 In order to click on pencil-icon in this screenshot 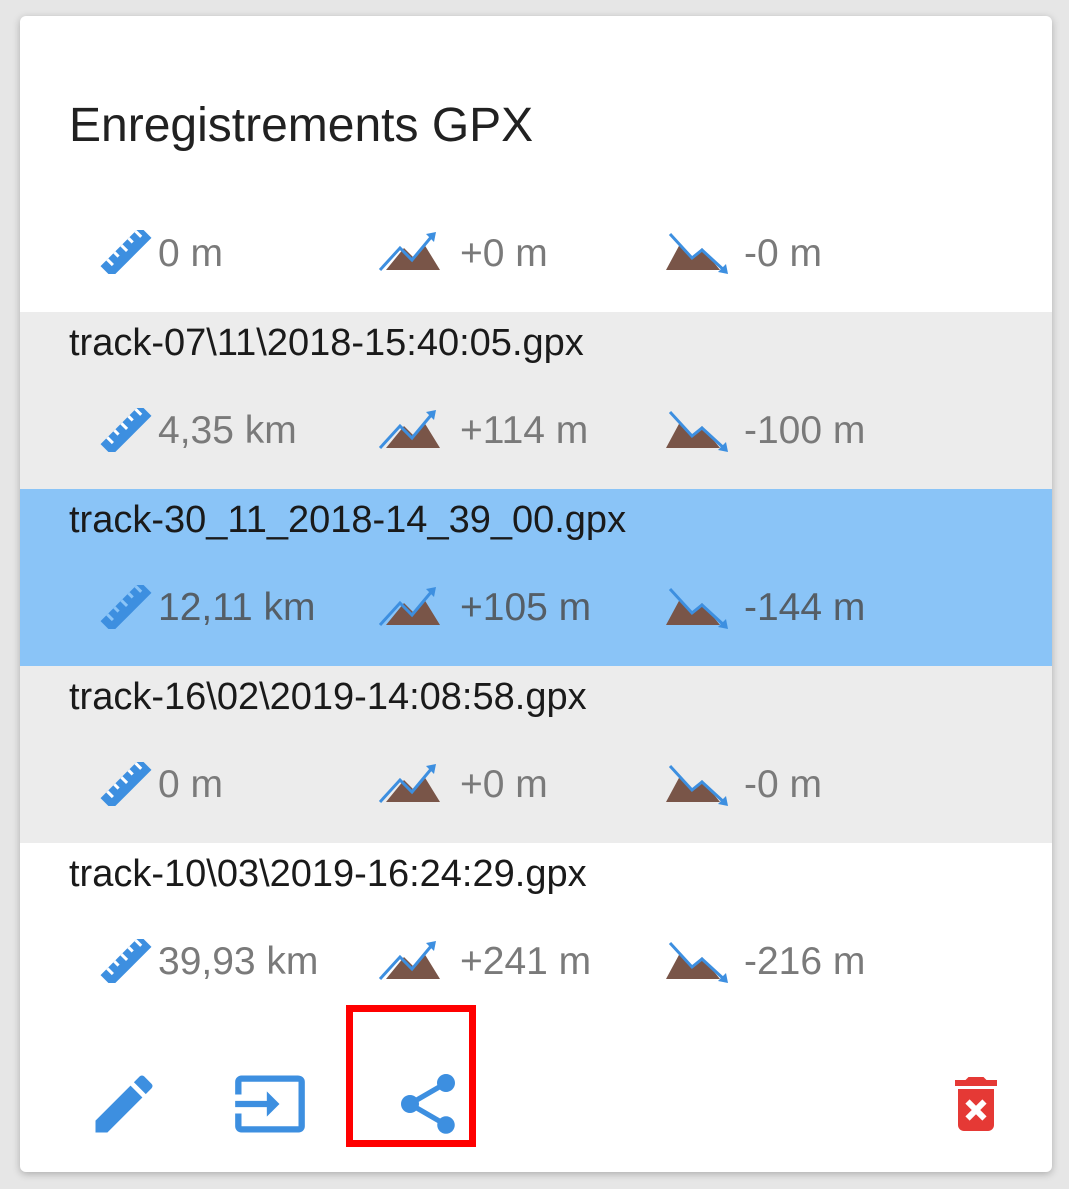, I will do `click(124, 1104)`.